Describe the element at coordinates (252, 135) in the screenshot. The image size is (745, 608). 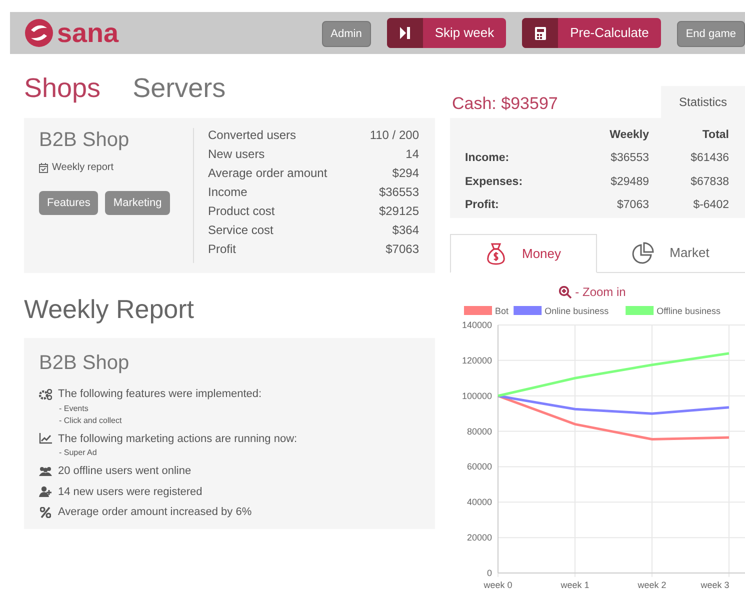
I see `stat-label: Converted users` at that location.